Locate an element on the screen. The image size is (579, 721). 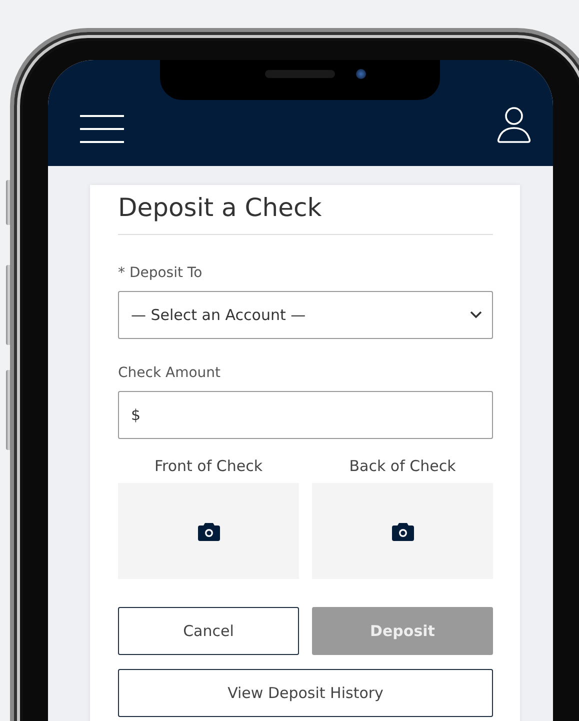
speaker-grille is located at coordinates (300, 74).